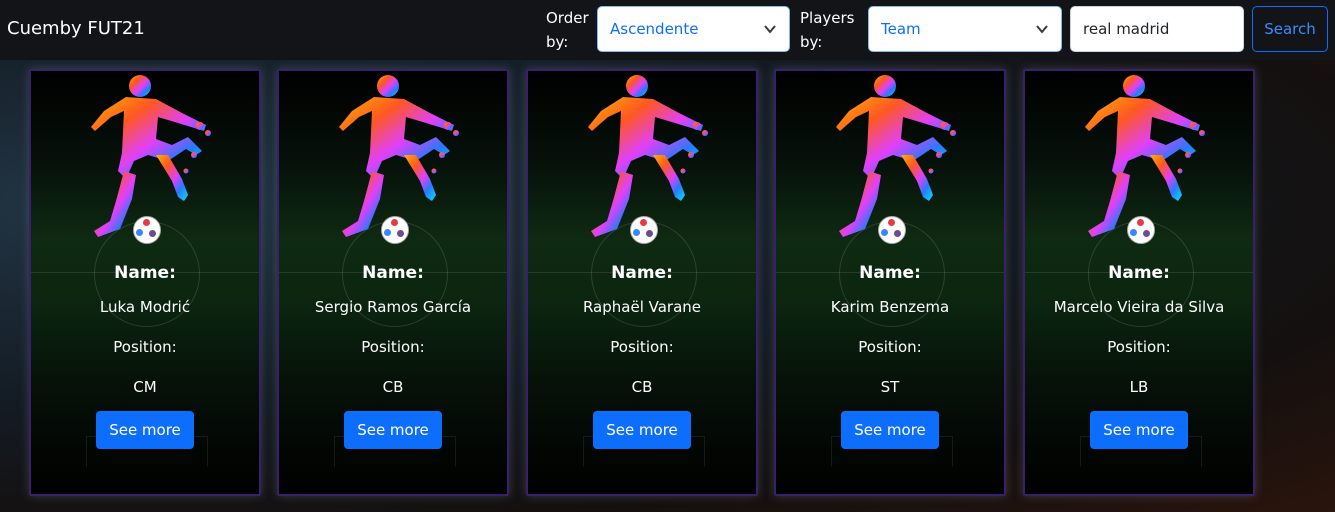 Image resolution: width=1335 pixels, height=512 pixels. I want to click on player-position: LB, so click(1139, 387).